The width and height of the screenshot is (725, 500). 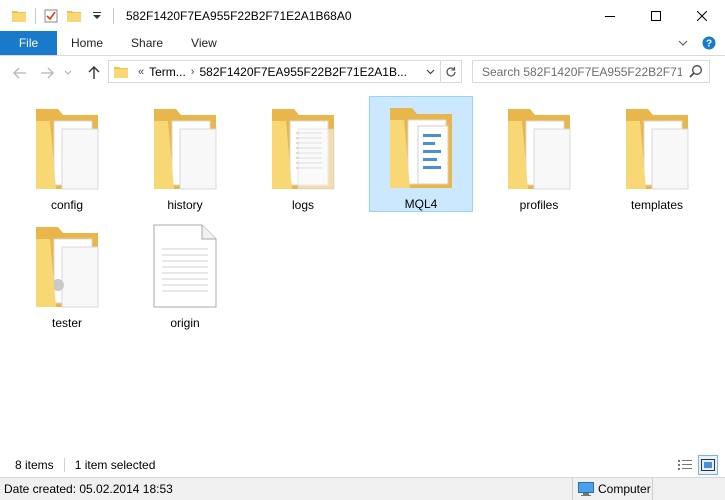 I want to click on refresh-button, so click(x=450, y=71).